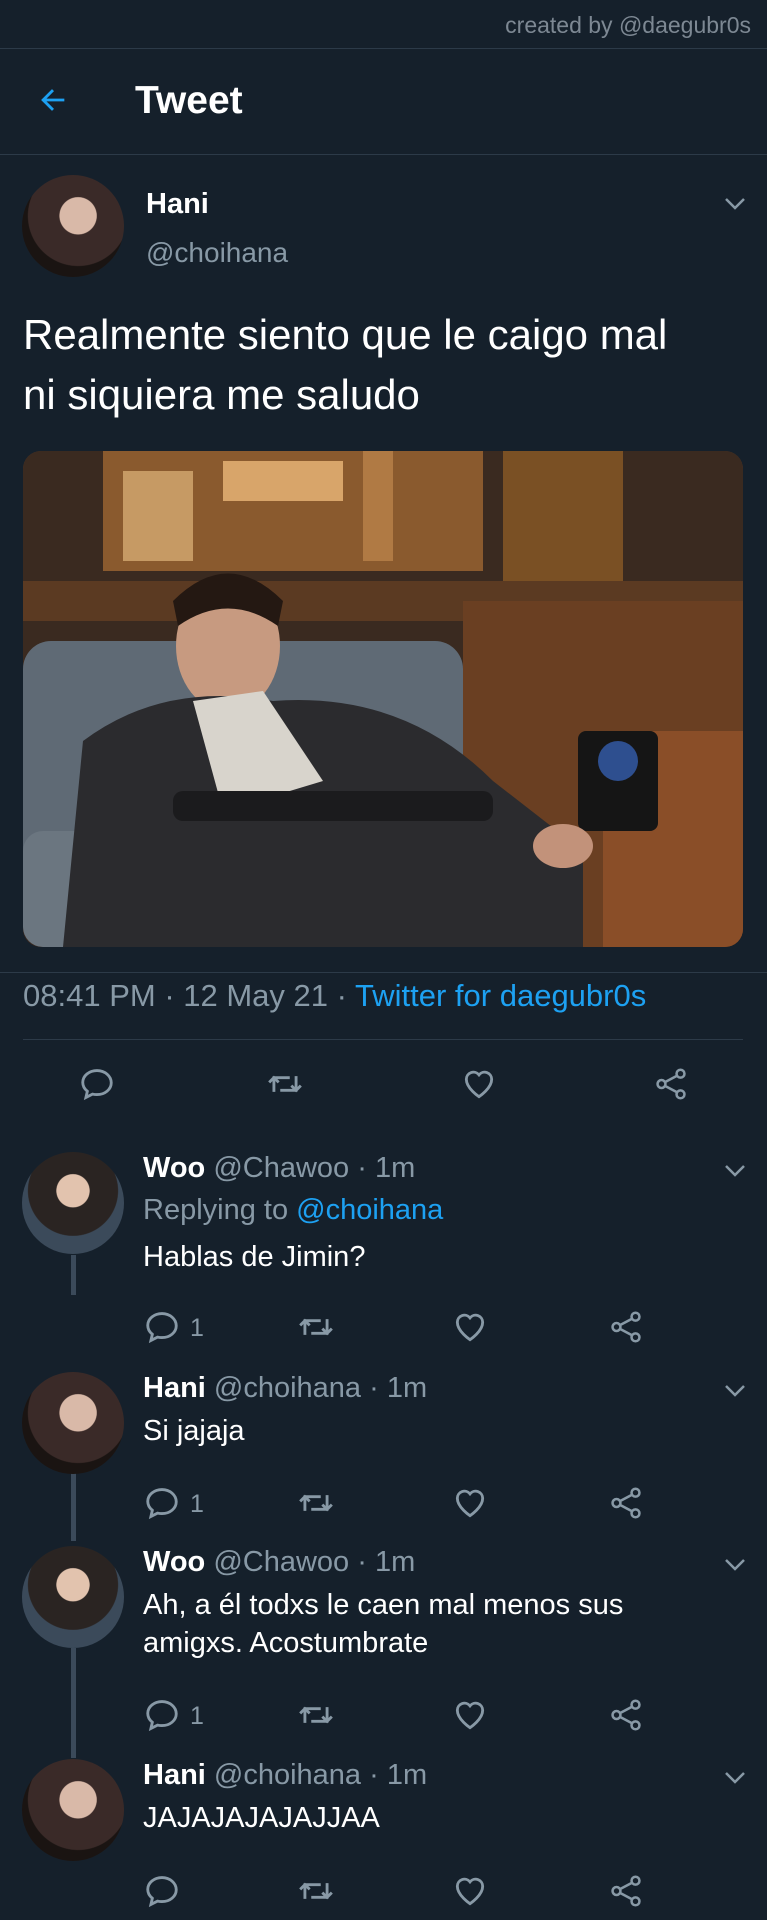  Describe the element at coordinates (73, 1275) in the screenshot. I see `thread-line` at that location.